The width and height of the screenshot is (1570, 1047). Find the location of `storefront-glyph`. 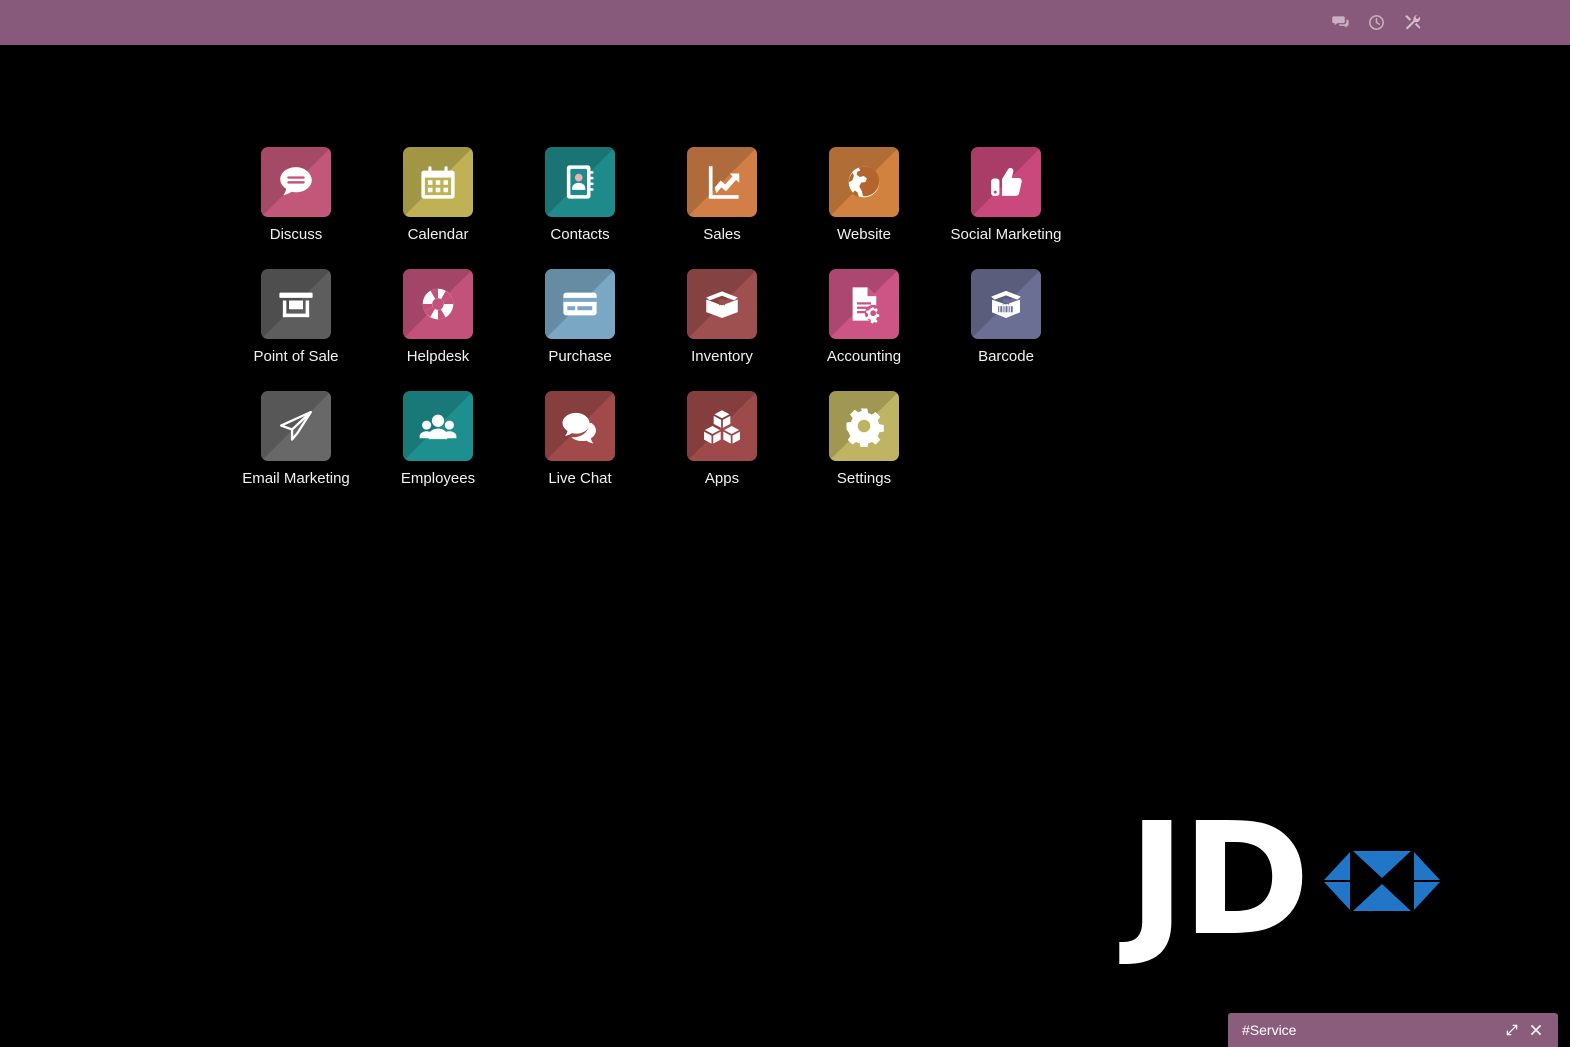

storefront-glyph is located at coordinates (296, 305).